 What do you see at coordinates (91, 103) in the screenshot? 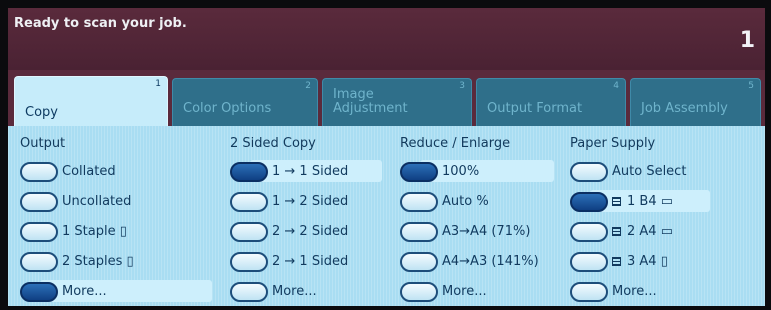
I see `tab-copy: 1 Copy` at bounding box center [91, 103].